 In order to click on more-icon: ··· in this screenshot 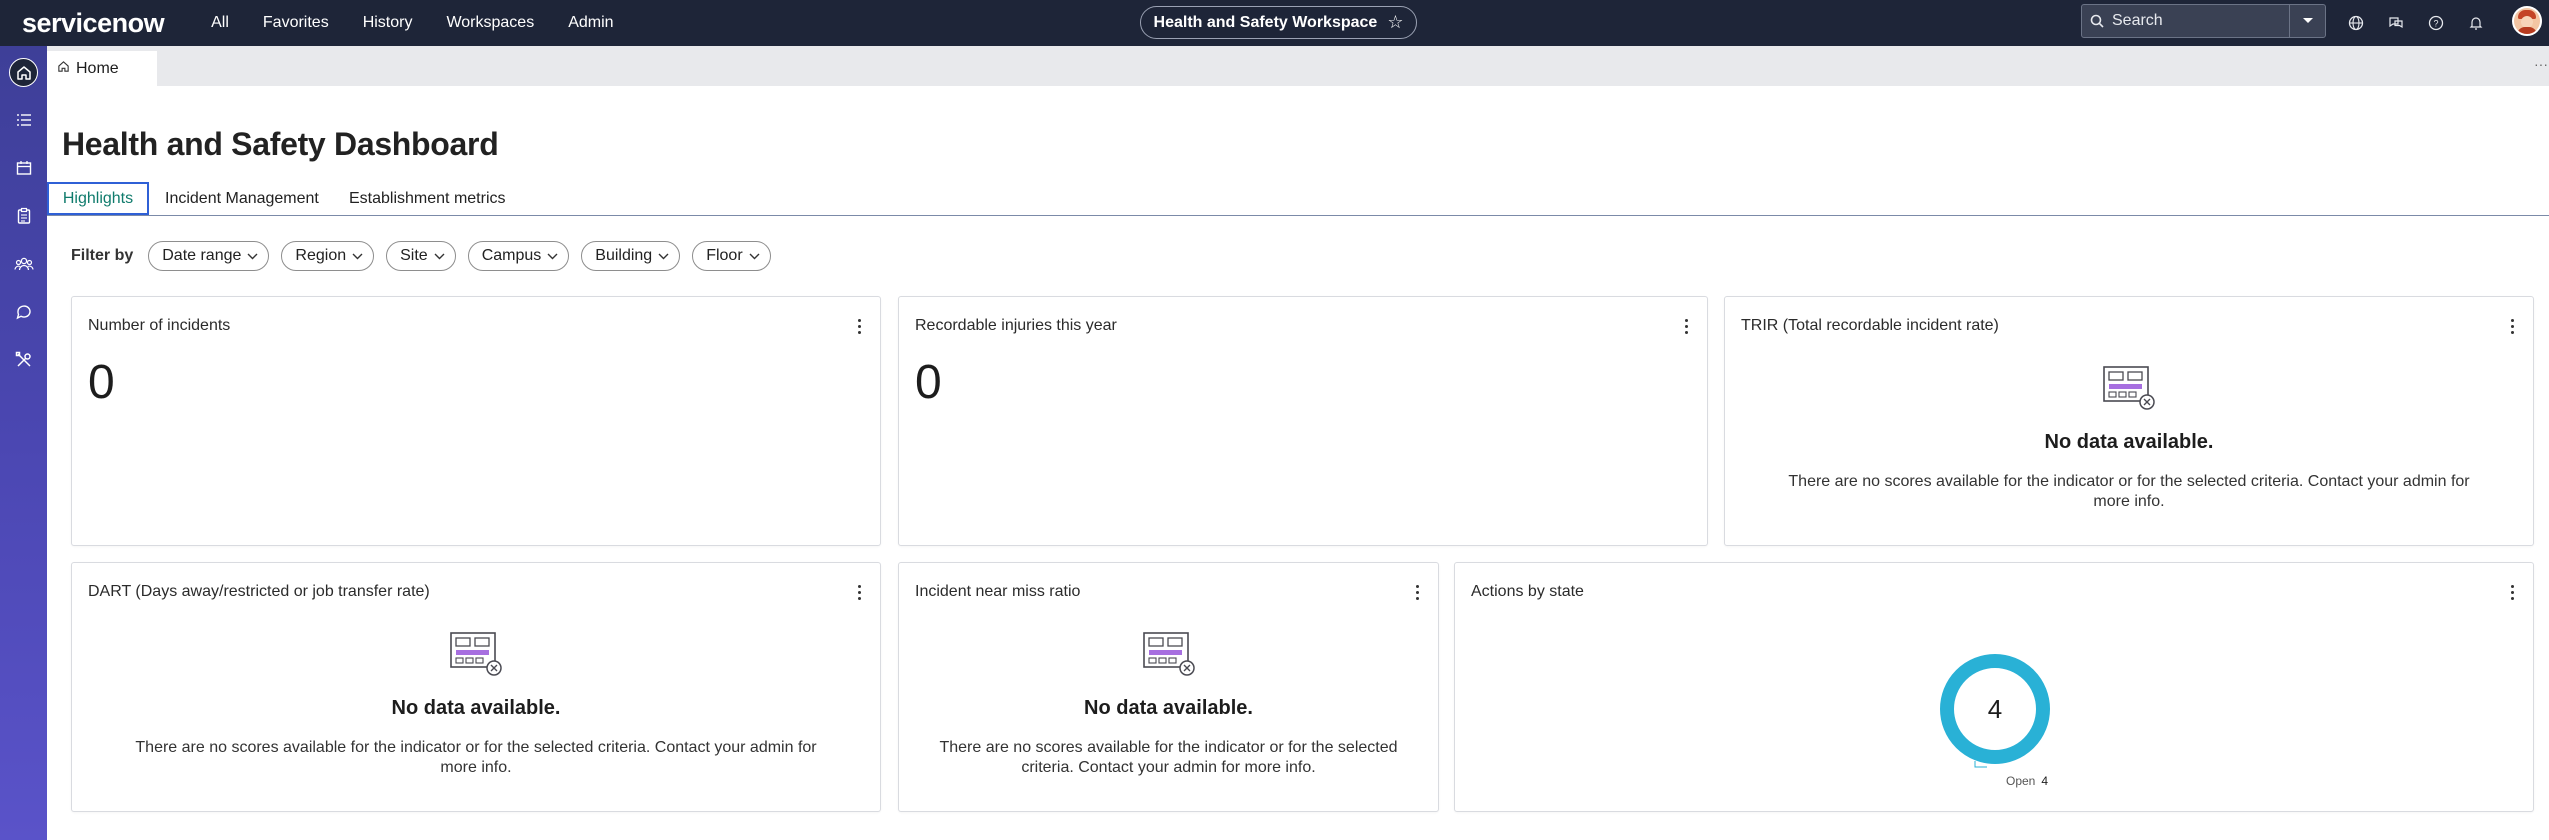, I will do `click(2541, 64)`.